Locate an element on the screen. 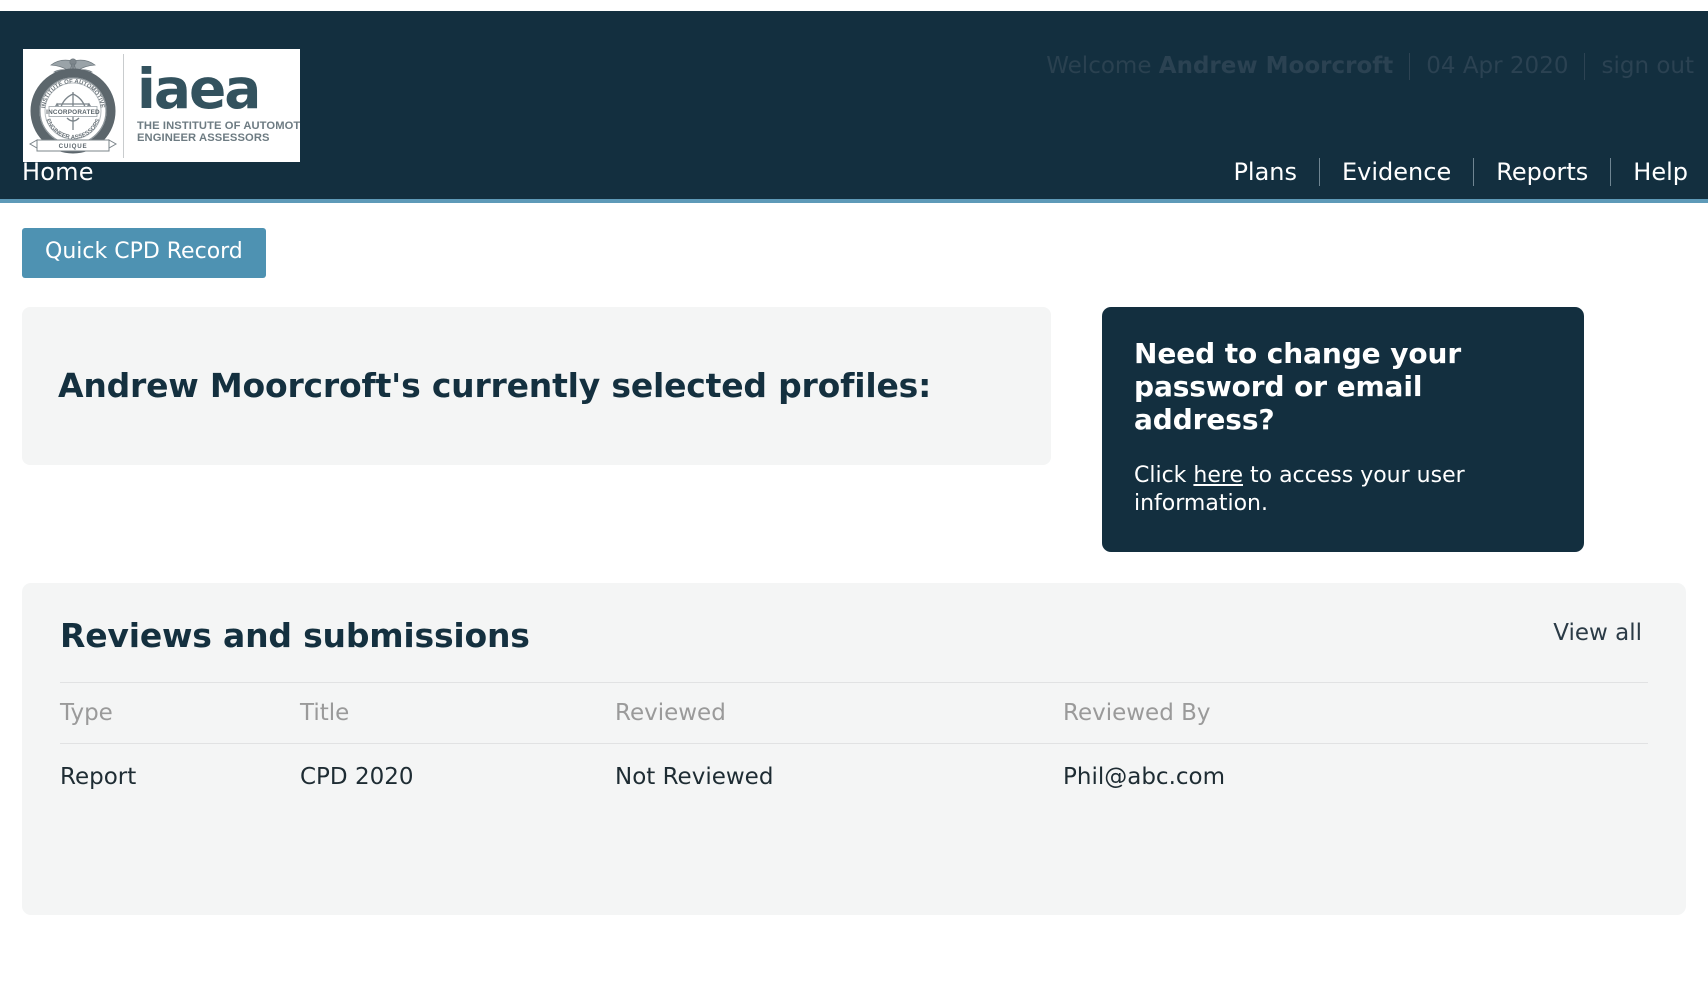 This screenshot has width=1708, height=984. user-information-link: here is located at coordinates (1218, 475).